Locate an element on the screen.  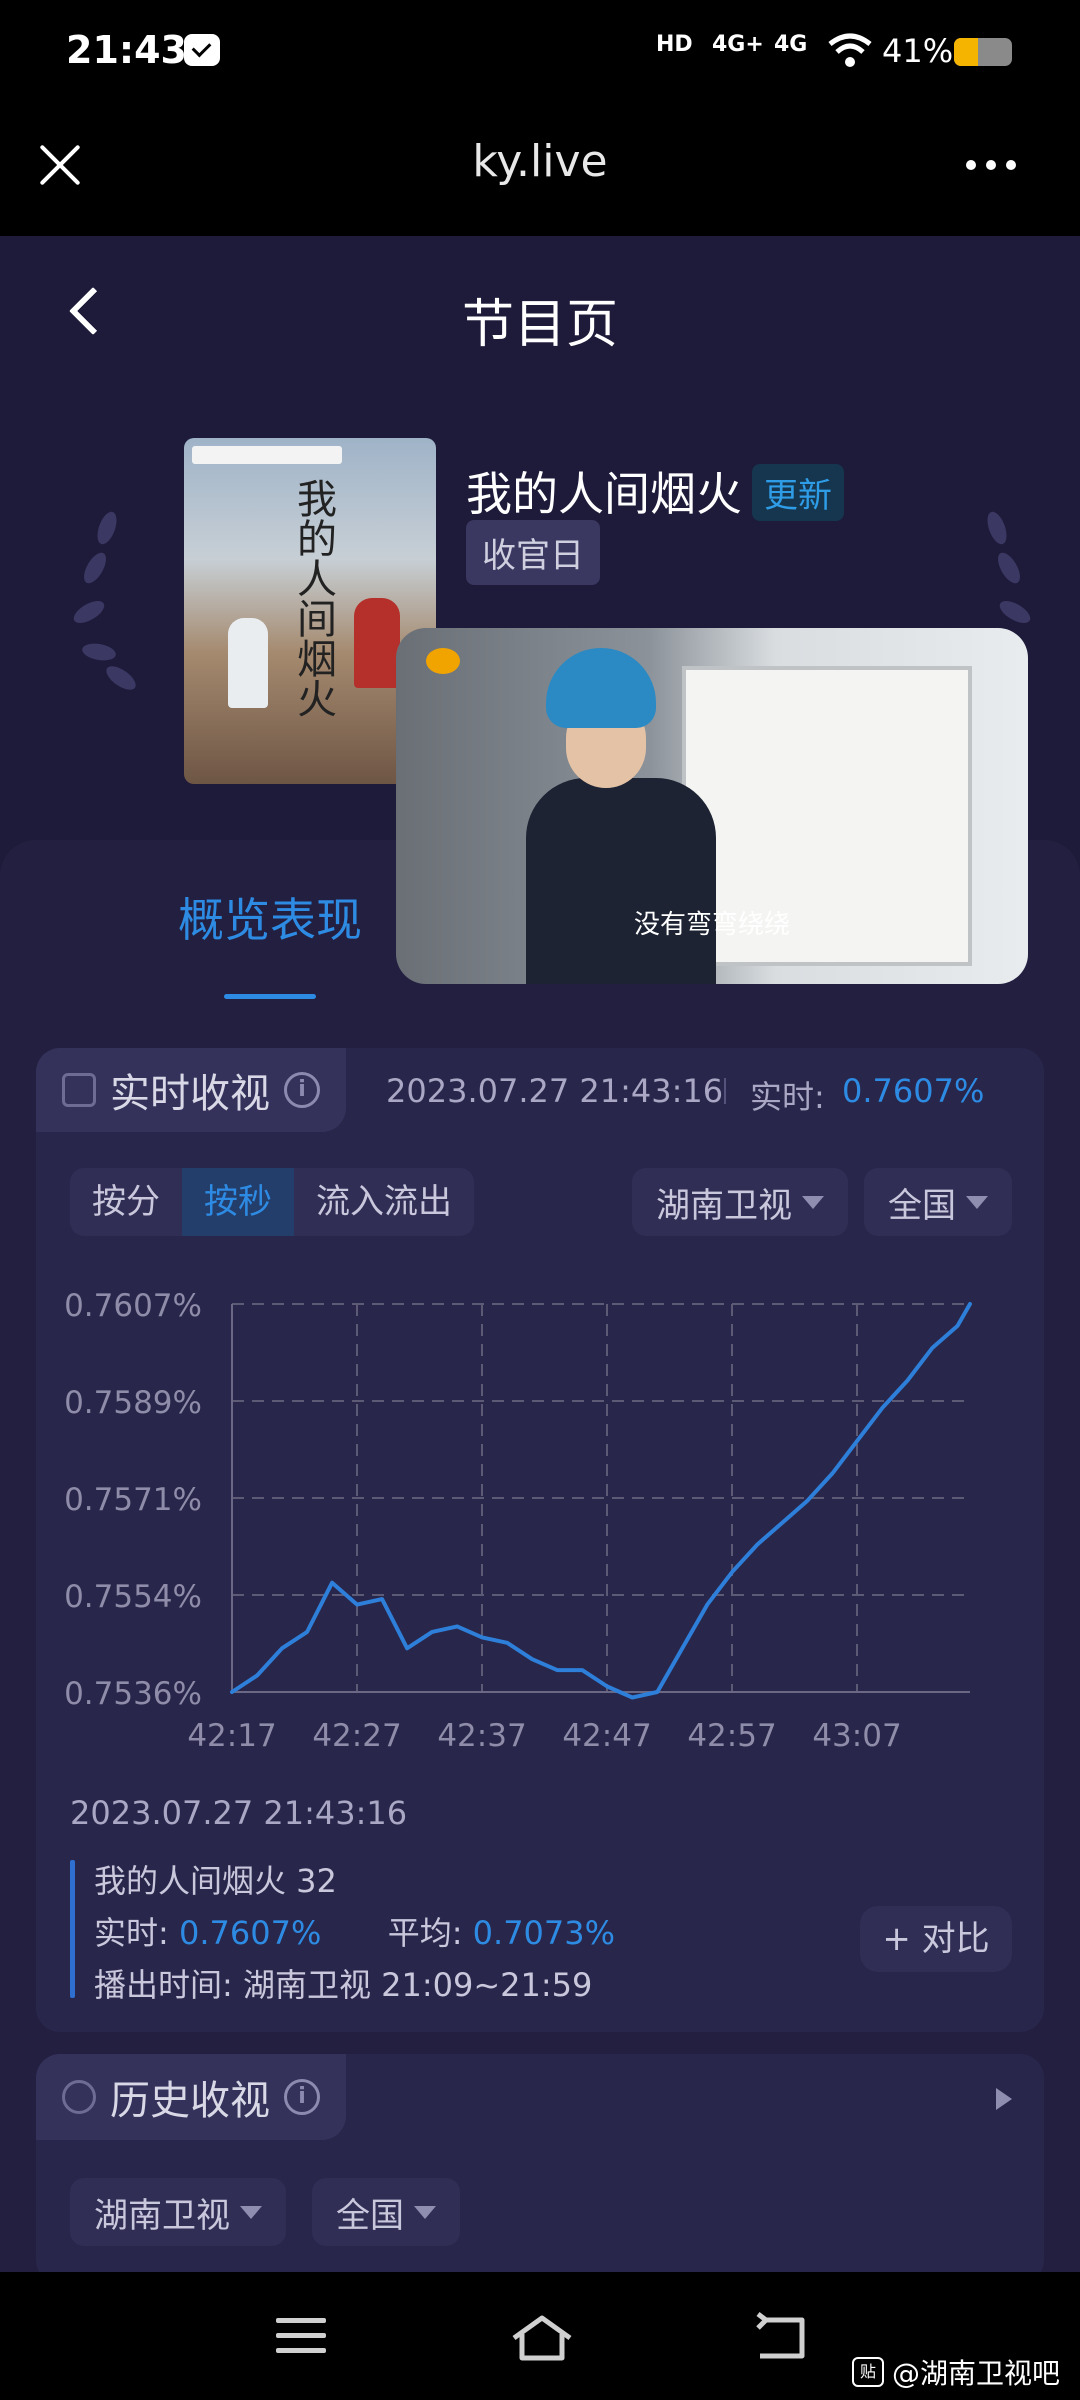
battery-icon is located at coordinates (983, 52).